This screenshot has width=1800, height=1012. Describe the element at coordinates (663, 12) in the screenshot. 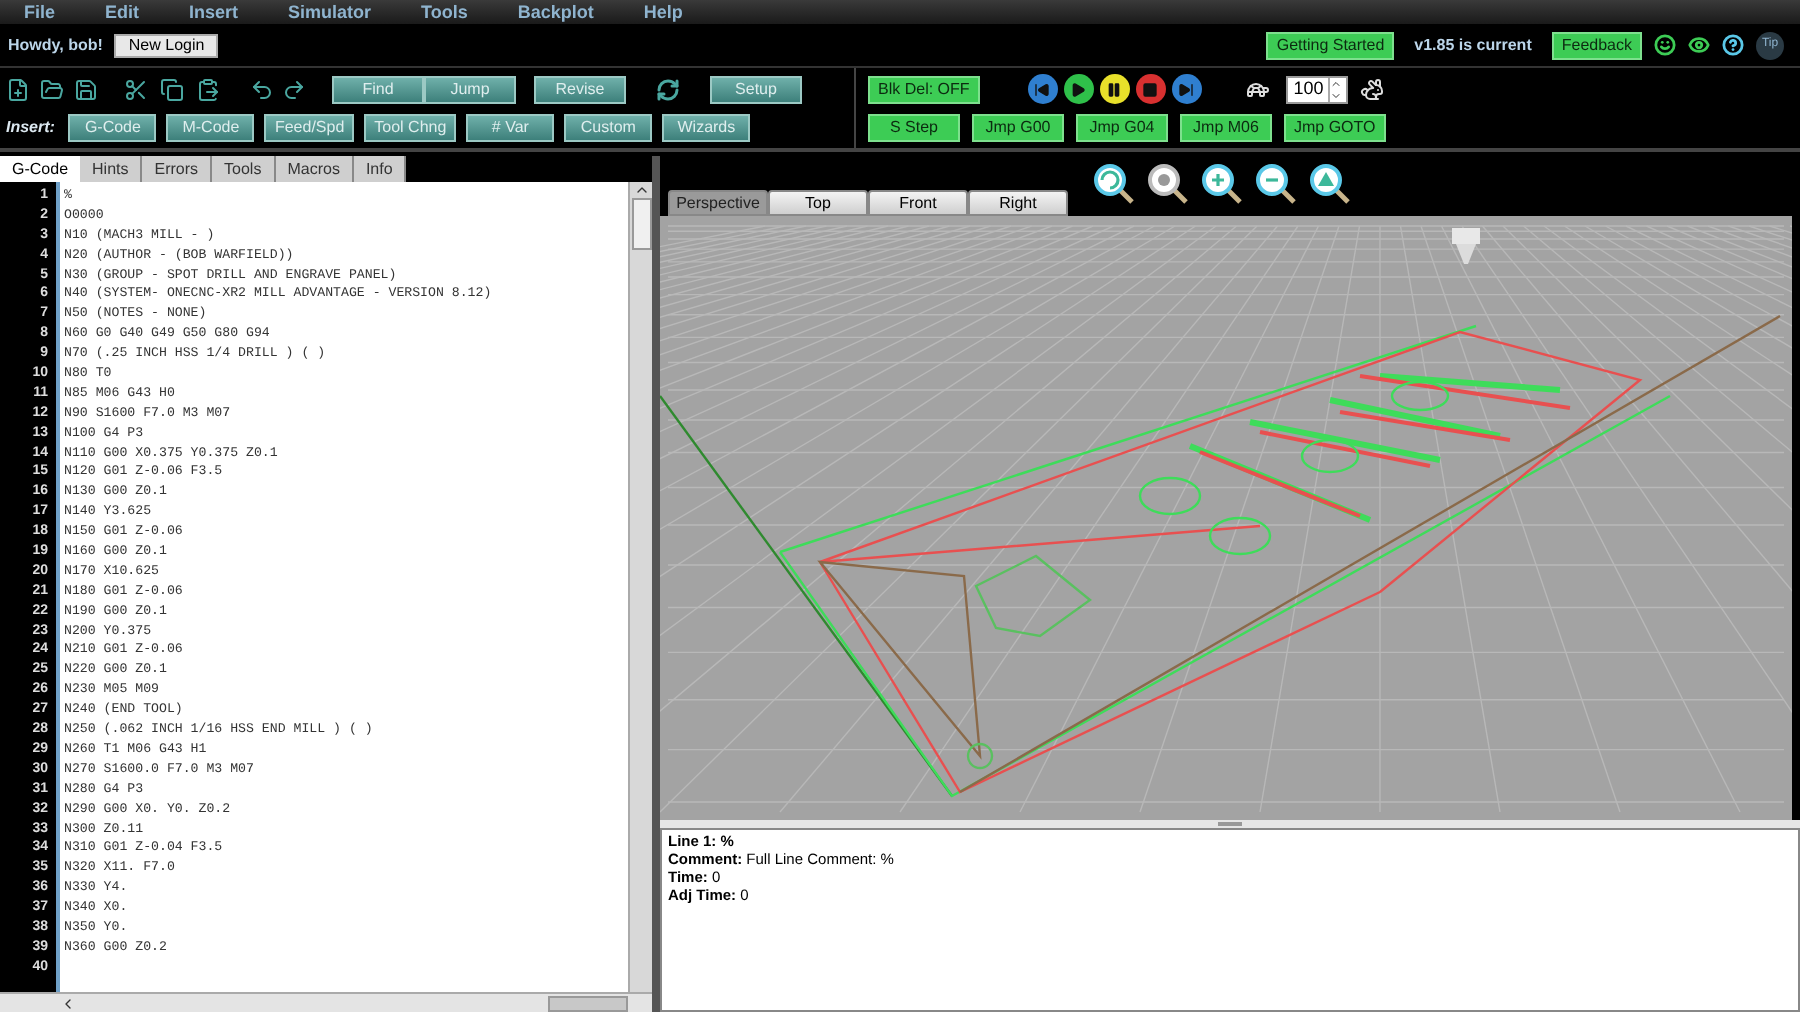

I see `menu-item: Help` at that location.